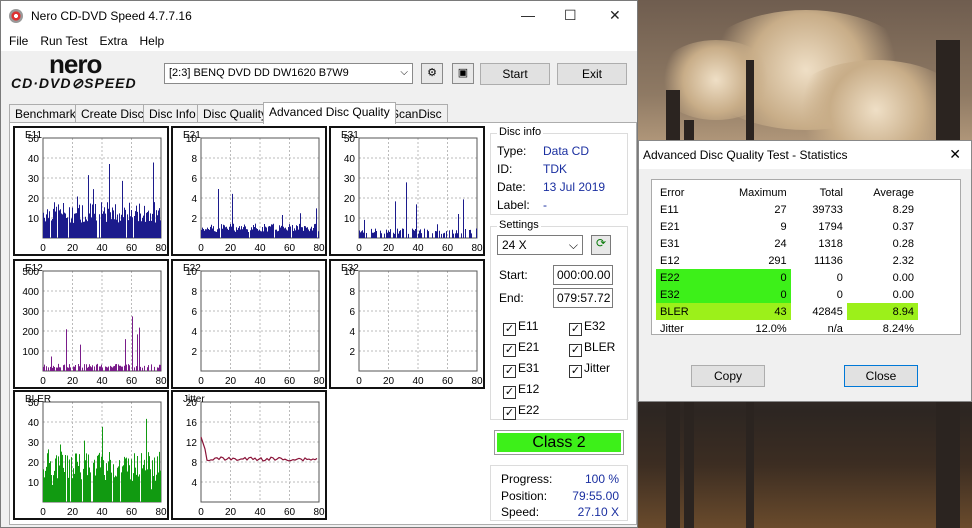  I want to click on checkbox-e21: ✓ E21, so click(521, 348).